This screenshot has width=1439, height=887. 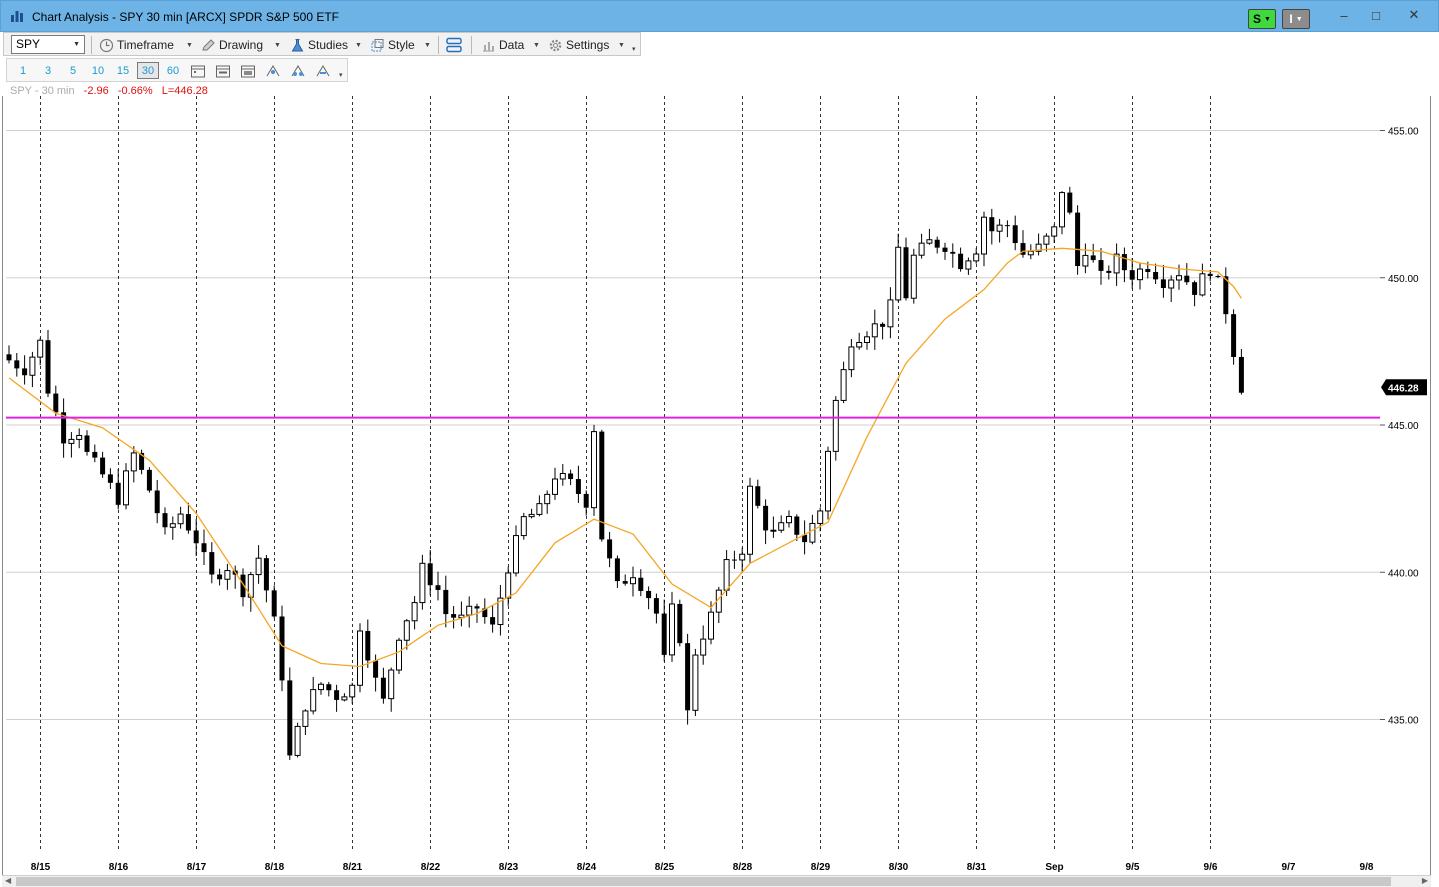 What do you see at coordinates (198, 70) in the screenshot?
I see `daily-calendar-icon` at bounding box center [198, 70].